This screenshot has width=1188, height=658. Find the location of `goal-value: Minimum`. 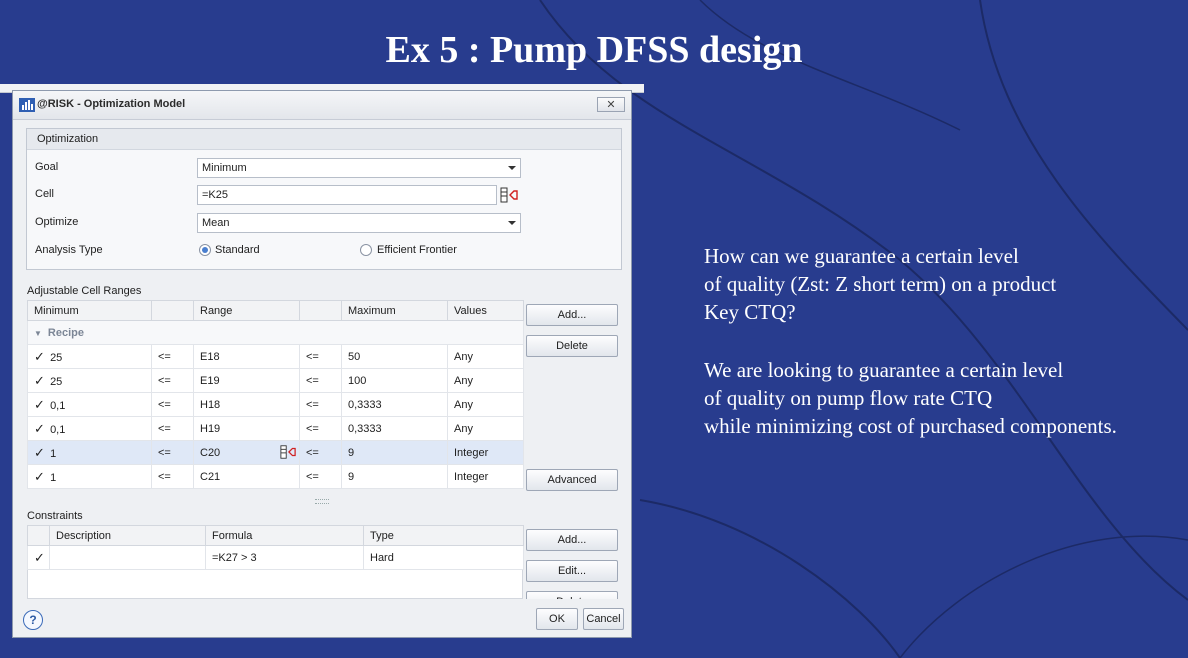

goal-value: Minimum is located at coordinates (224, 168).